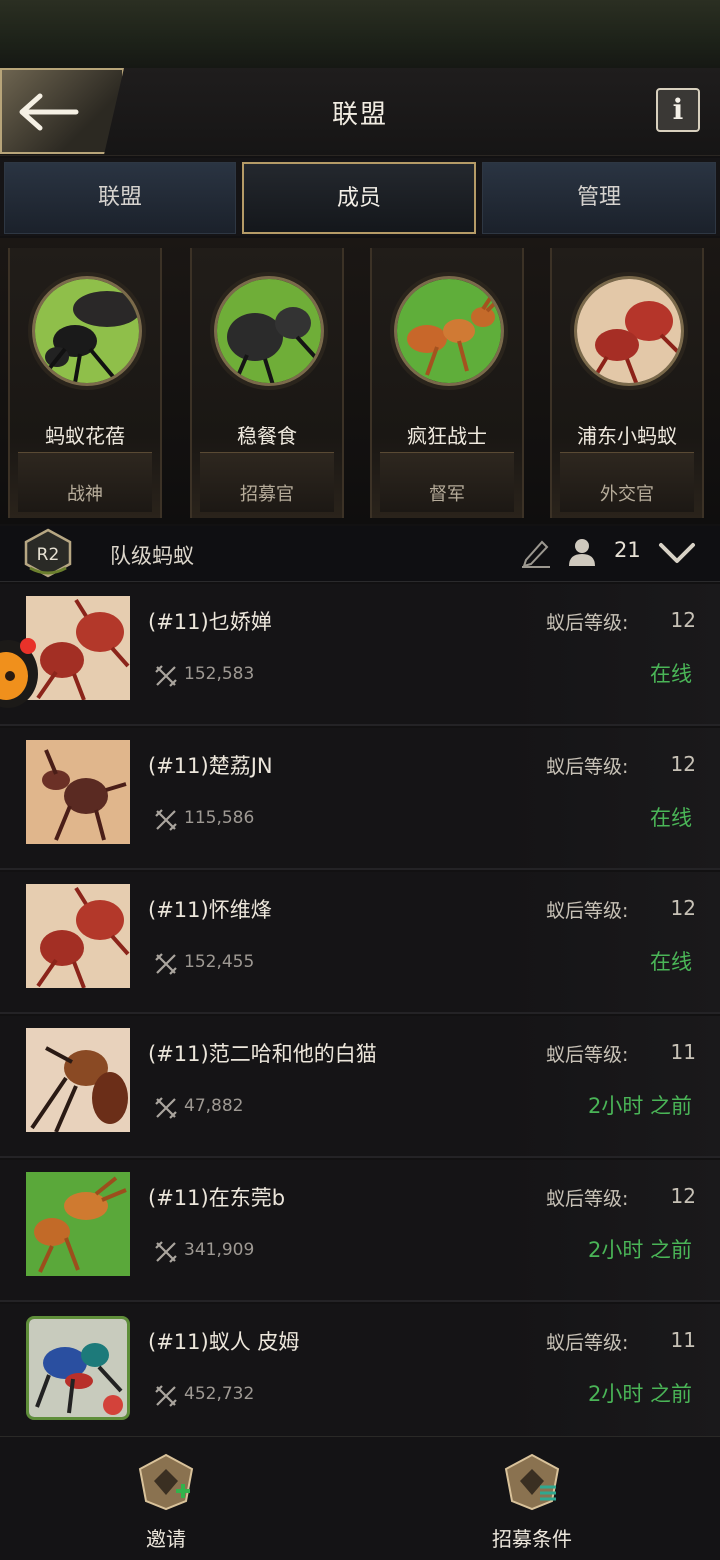 This screenshot has height=1560, width=720. What do you see at coordinates (166, 1482) in the screenshot?
I see `alliance-invite-icon` at bounding box center [166, 1482].